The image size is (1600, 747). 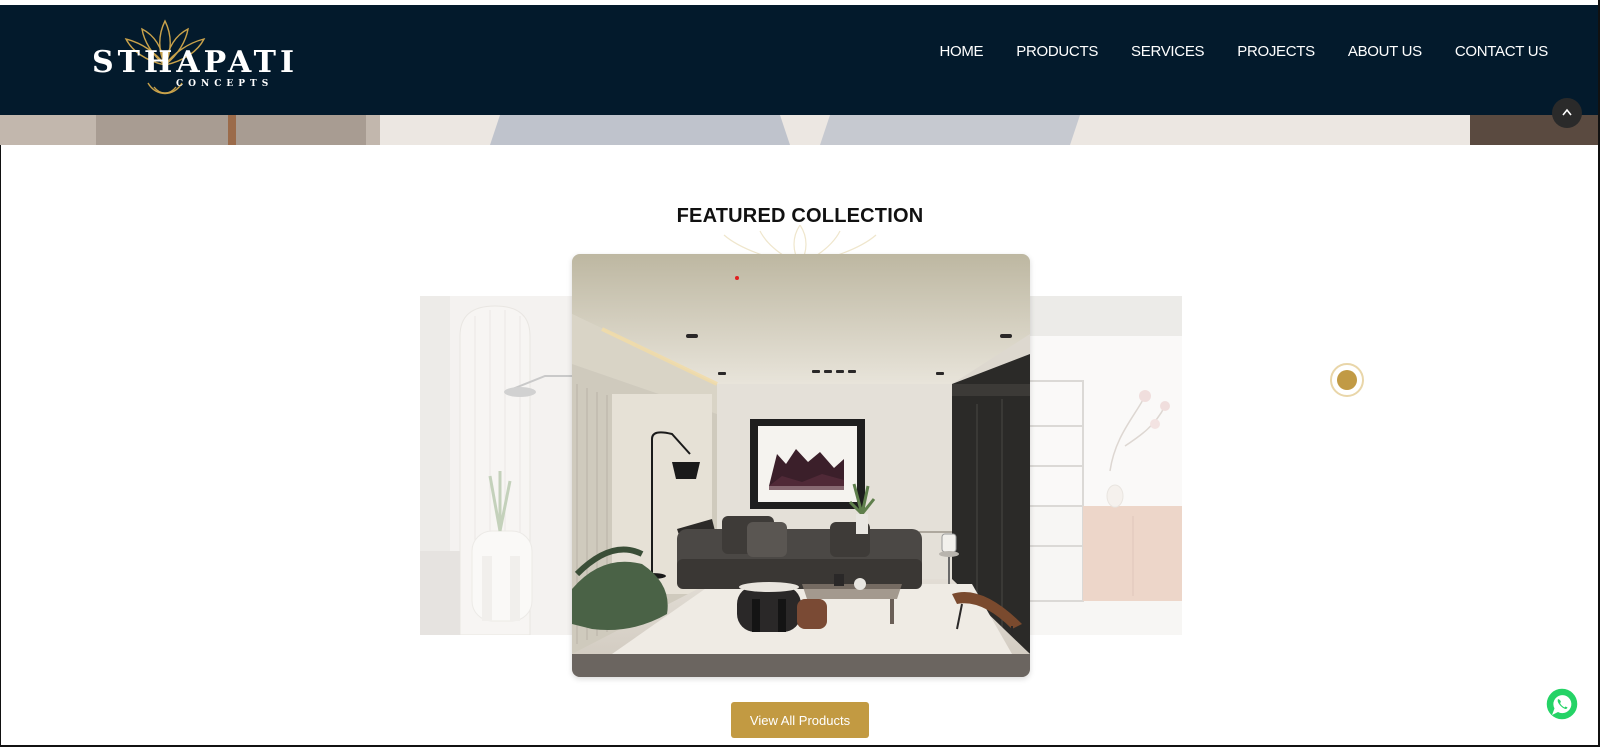 I want to click on nav-about-us: ABOUT US, so click(x=1385, y=51).